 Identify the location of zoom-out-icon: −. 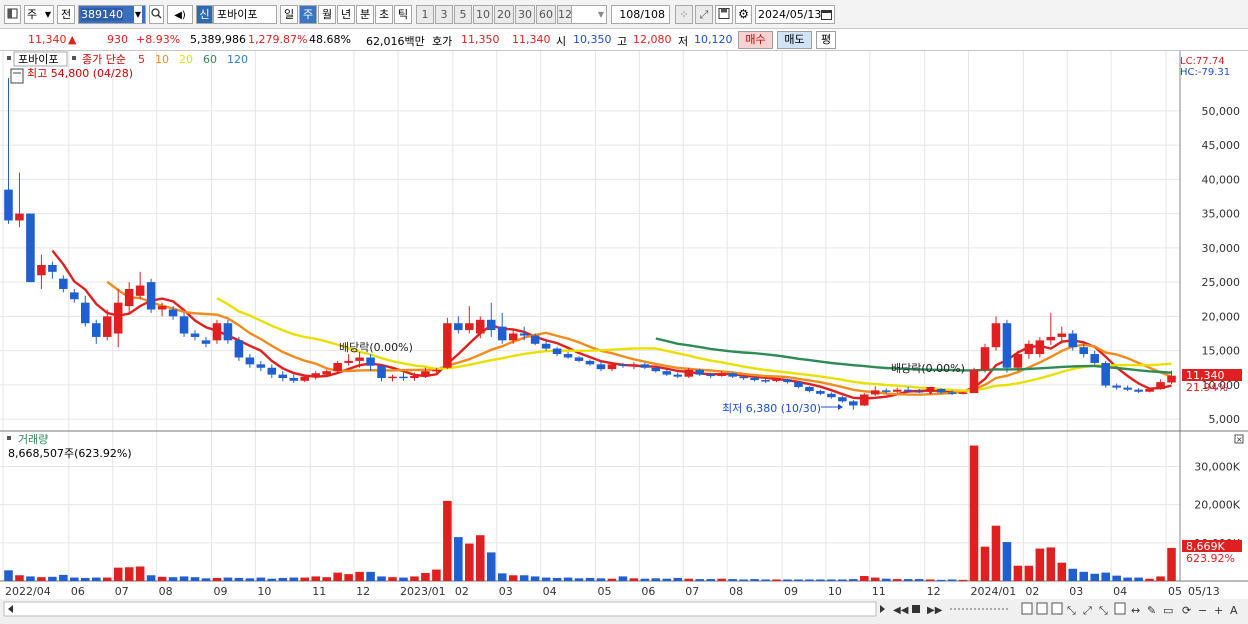
(1202, 610).